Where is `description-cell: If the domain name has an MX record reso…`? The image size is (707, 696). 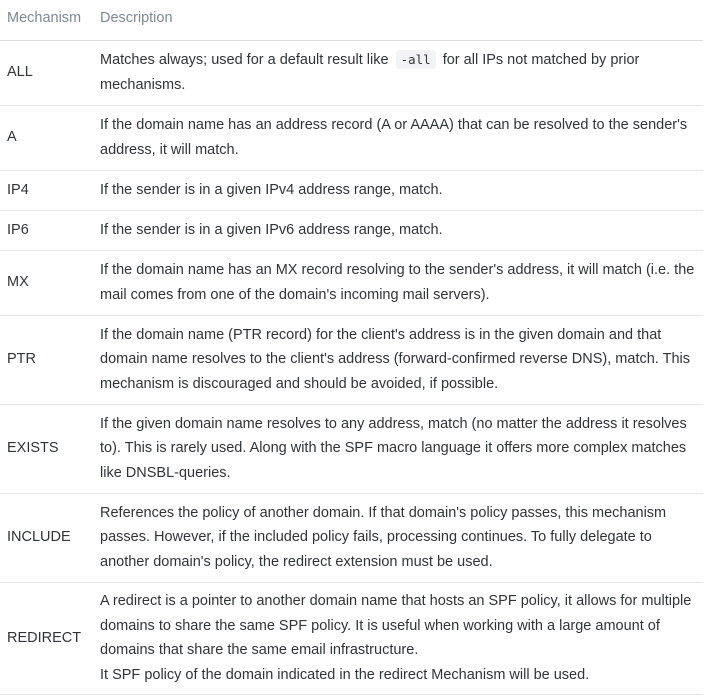 description-cell: If the domain name has an MX record reso… is located at coordinates (398, 283).